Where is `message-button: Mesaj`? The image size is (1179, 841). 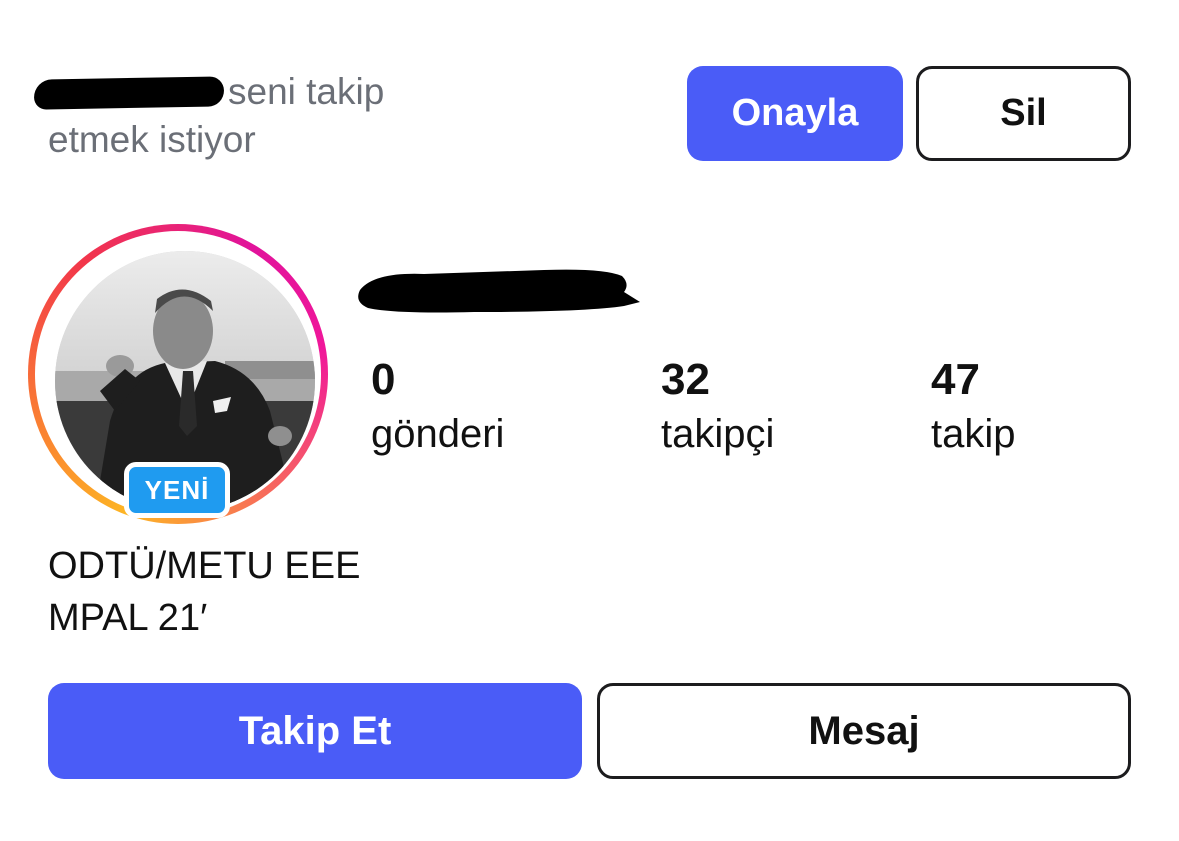
message-button: Mesaj is located at coordinates (864, 731).